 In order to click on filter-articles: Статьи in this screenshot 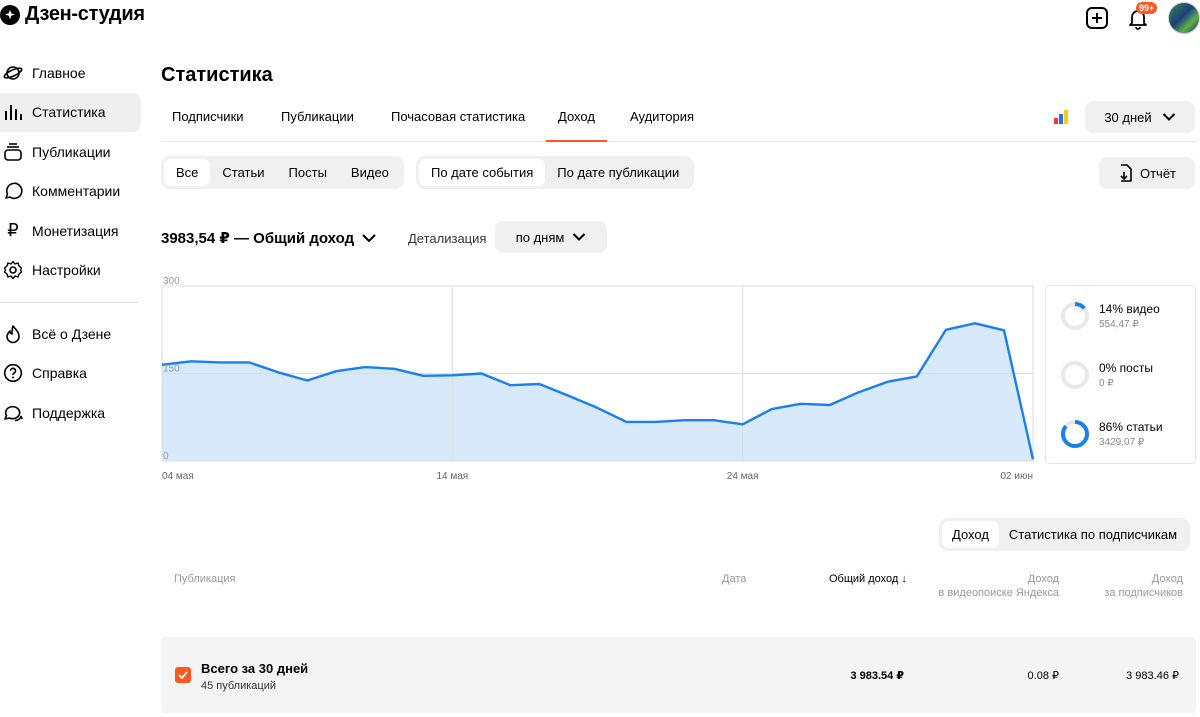, I will do `click(243, 172)`.